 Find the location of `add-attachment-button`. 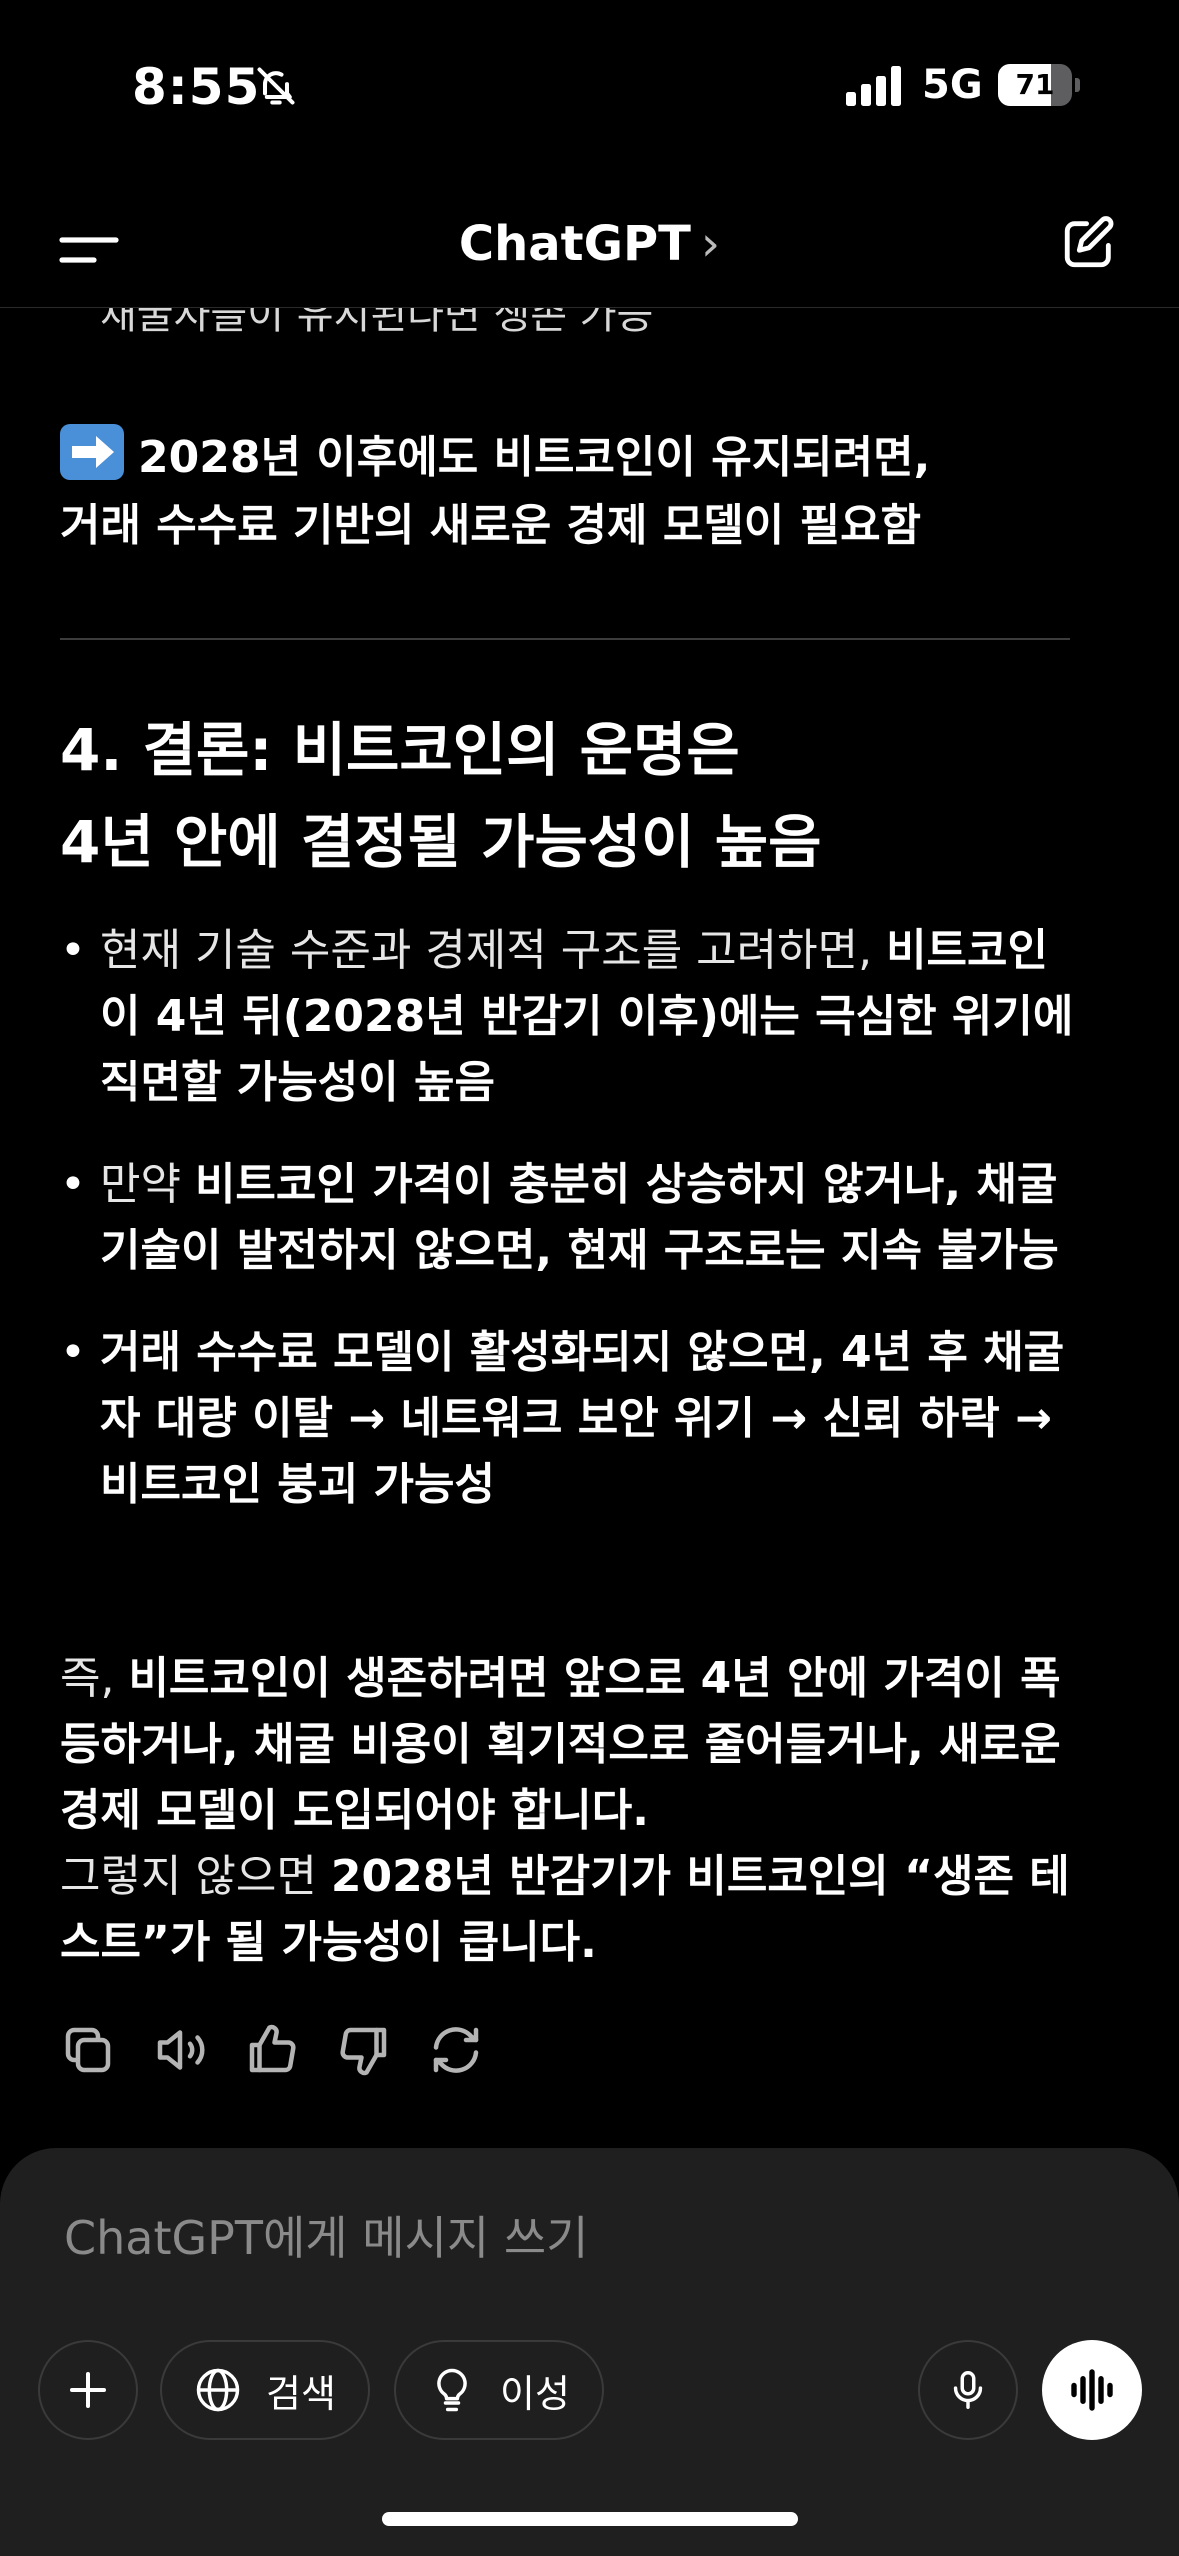

add-attachment-button is located at coordinates (88, 2390).